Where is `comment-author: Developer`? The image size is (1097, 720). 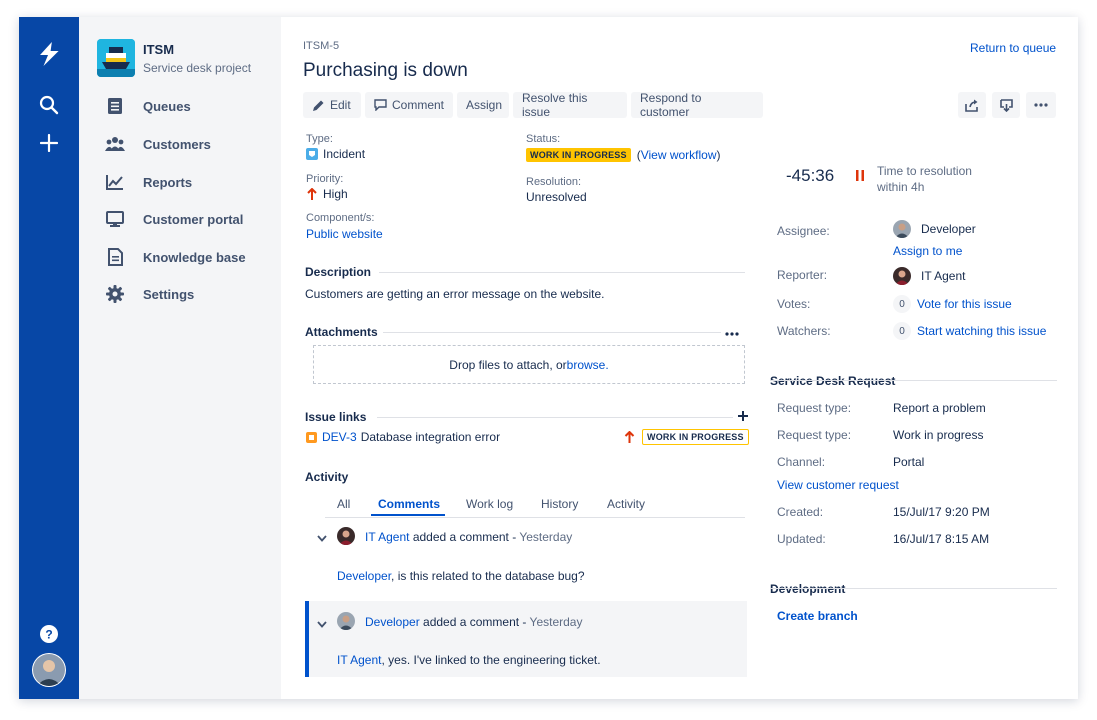 comment-author: Developer is located at coordinates (392, 622).